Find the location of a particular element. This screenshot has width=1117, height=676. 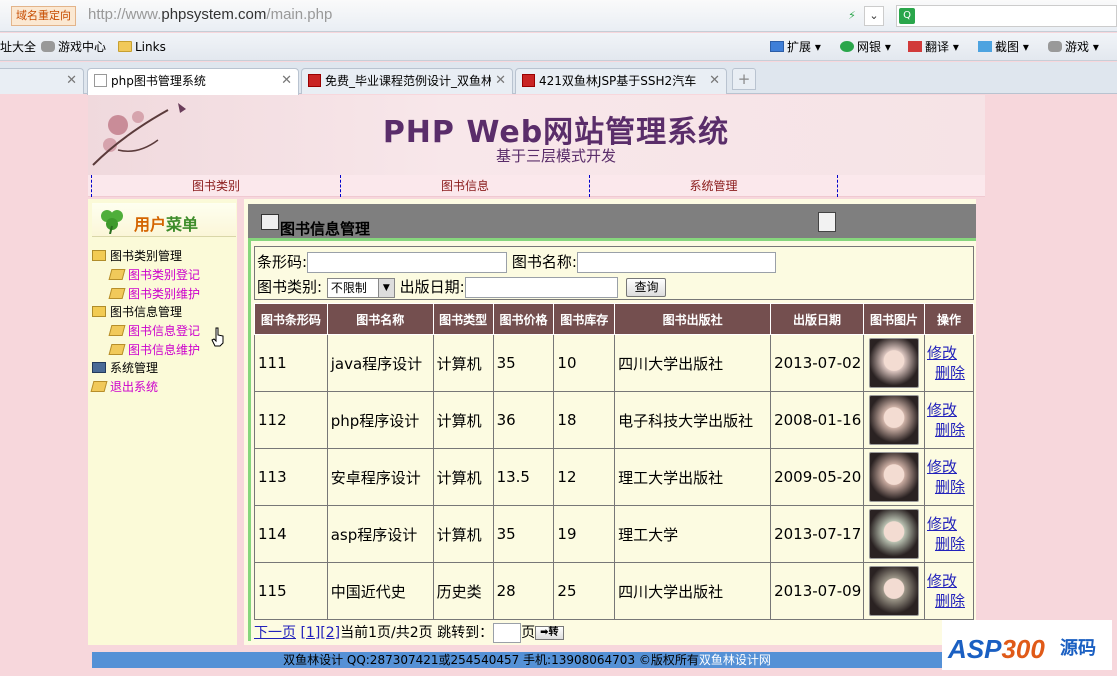

publish-date-label: 出版日期: is located at coordinates (432, 287).